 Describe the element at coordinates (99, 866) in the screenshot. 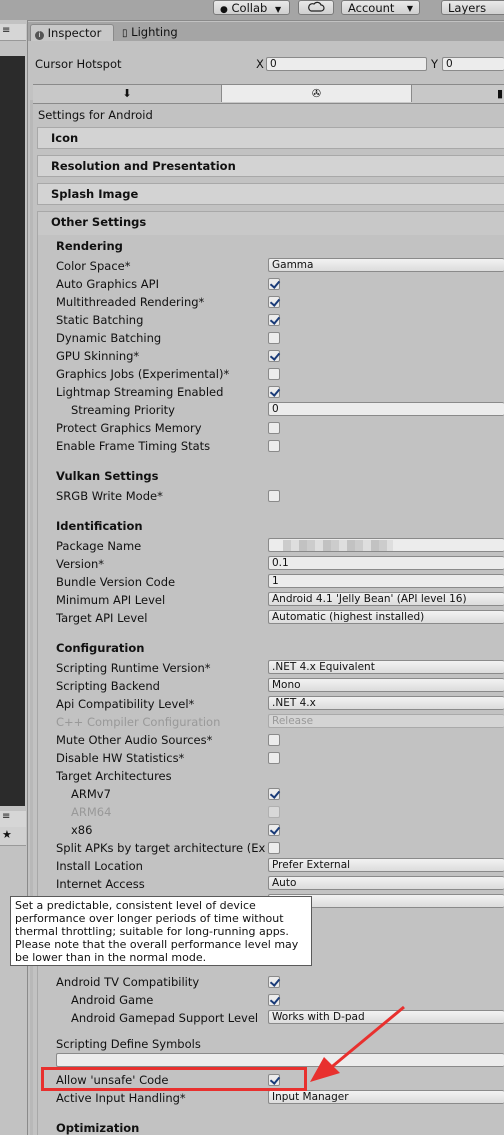

I see `install-location-label: Install Location` at that location.